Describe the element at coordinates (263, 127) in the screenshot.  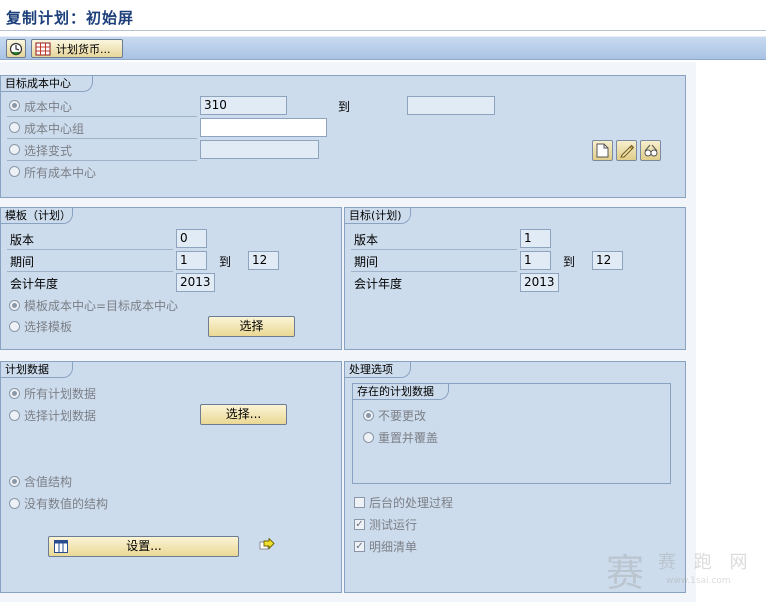
I see `cost-center-group-field` at that location.